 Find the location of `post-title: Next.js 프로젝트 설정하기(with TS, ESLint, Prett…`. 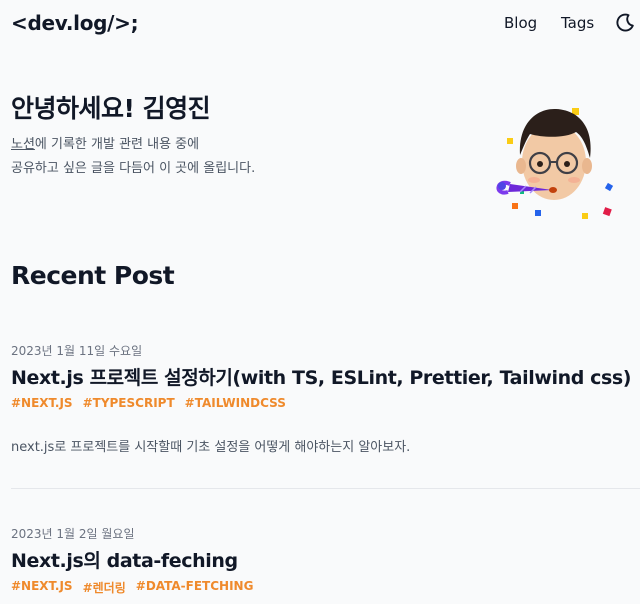

post-title: Next.js 프로젝트 설정하기(with TS, ESLint, Prett… is located at coordinates (321, 376).